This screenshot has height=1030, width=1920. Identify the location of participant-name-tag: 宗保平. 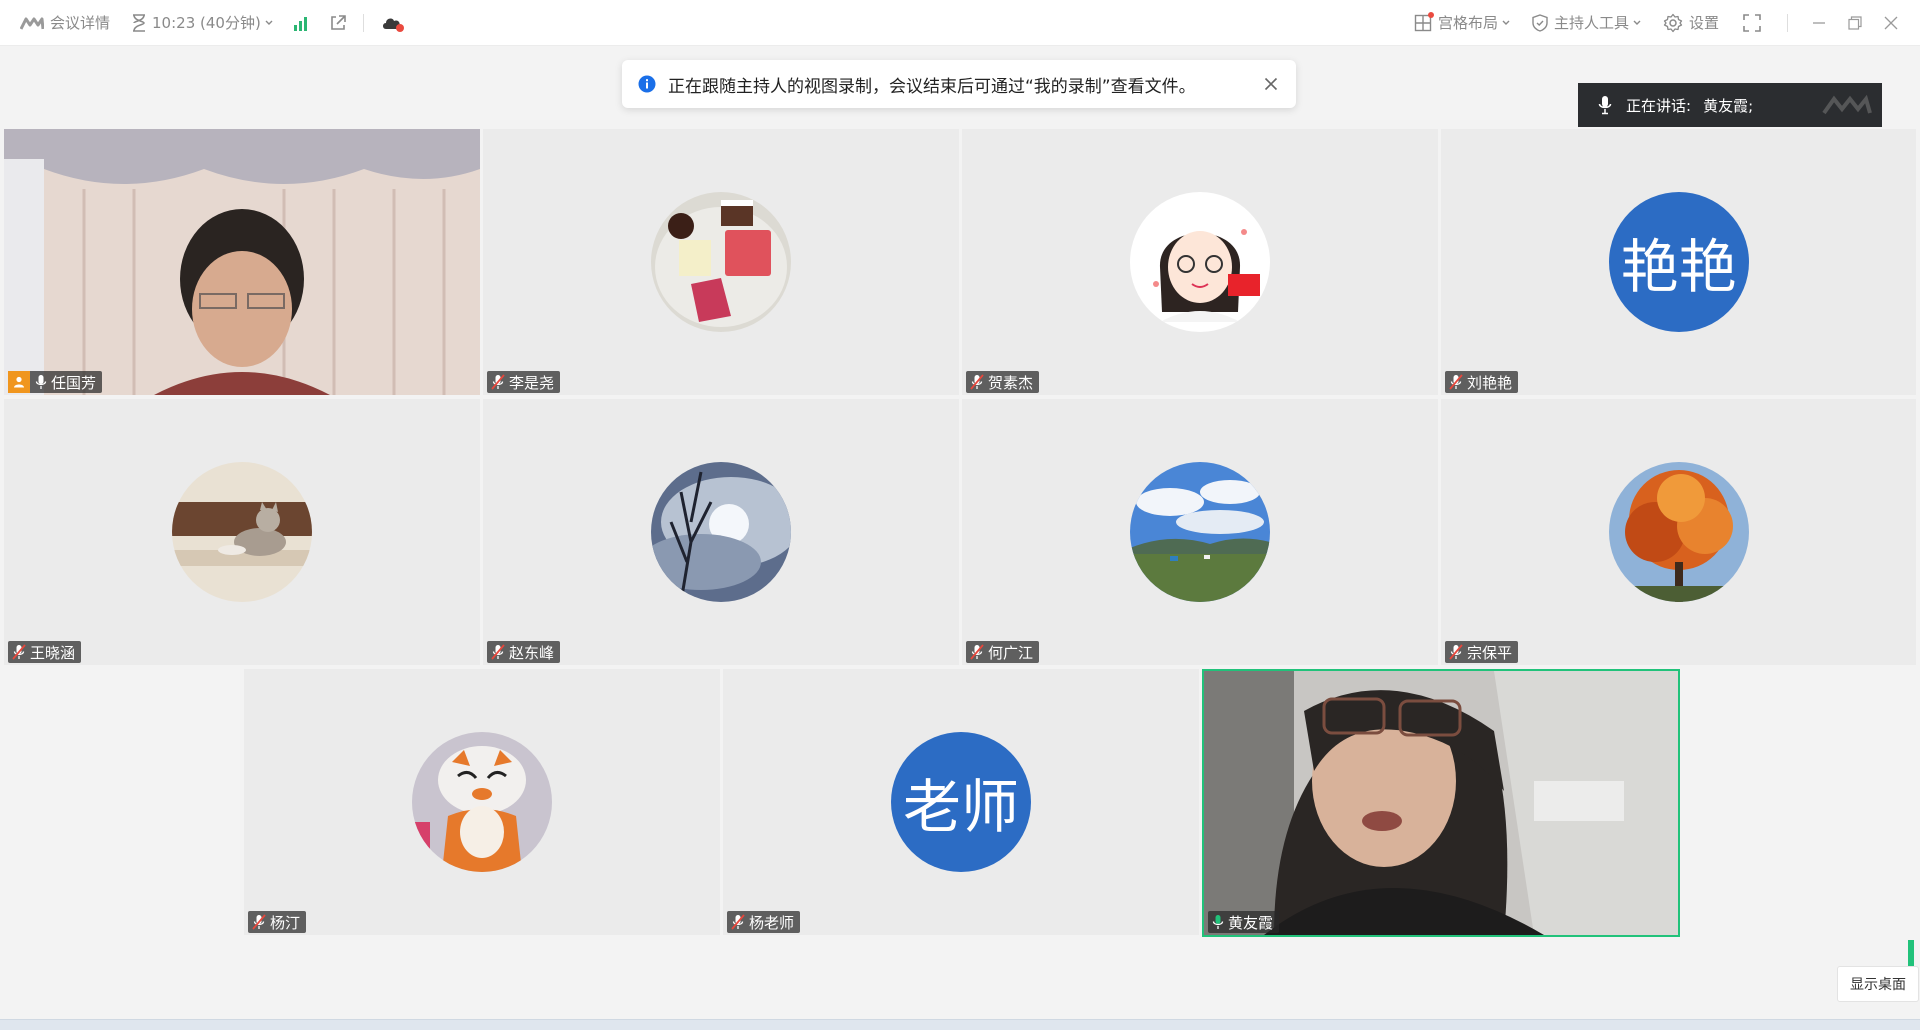
(1482, 652).